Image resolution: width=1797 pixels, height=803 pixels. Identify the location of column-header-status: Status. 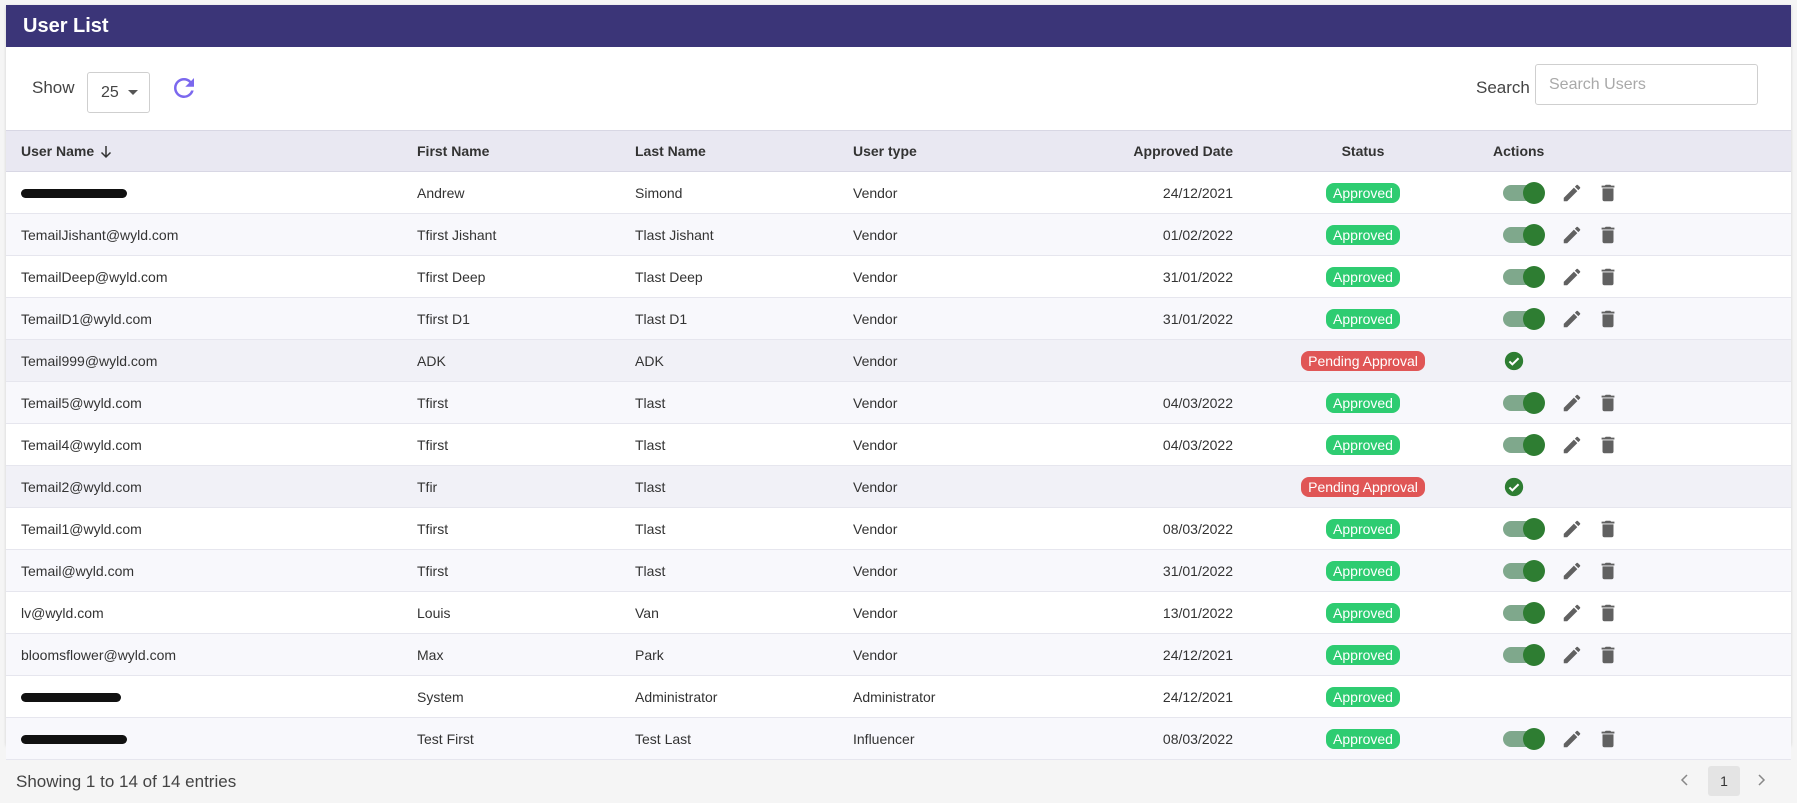
(1363, 151).